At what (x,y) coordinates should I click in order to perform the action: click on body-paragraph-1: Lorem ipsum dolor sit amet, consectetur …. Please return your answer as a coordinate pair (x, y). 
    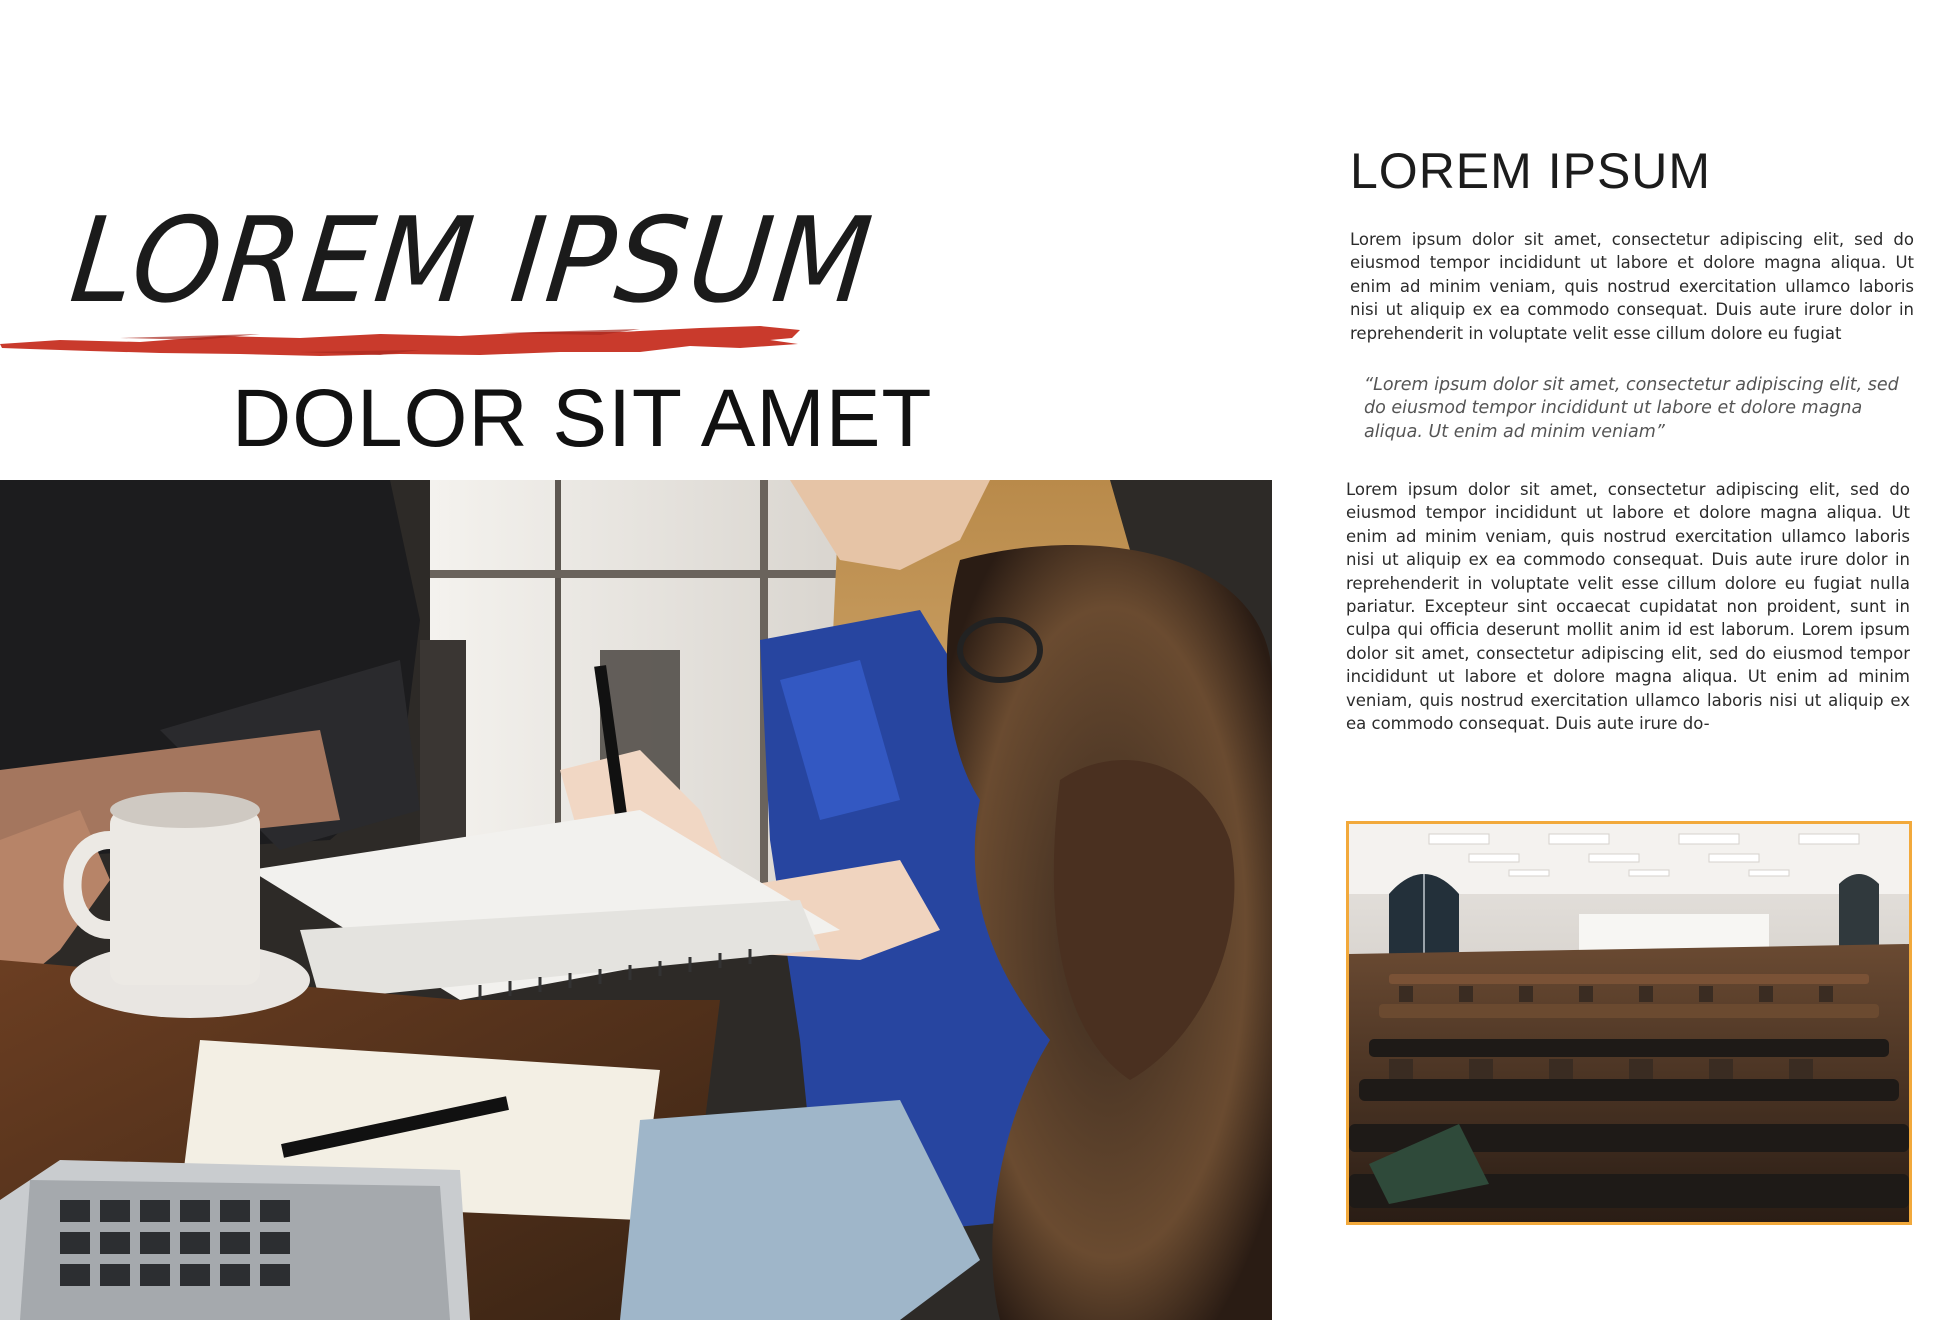
    Looking at the image, I should click on (1632, 286).